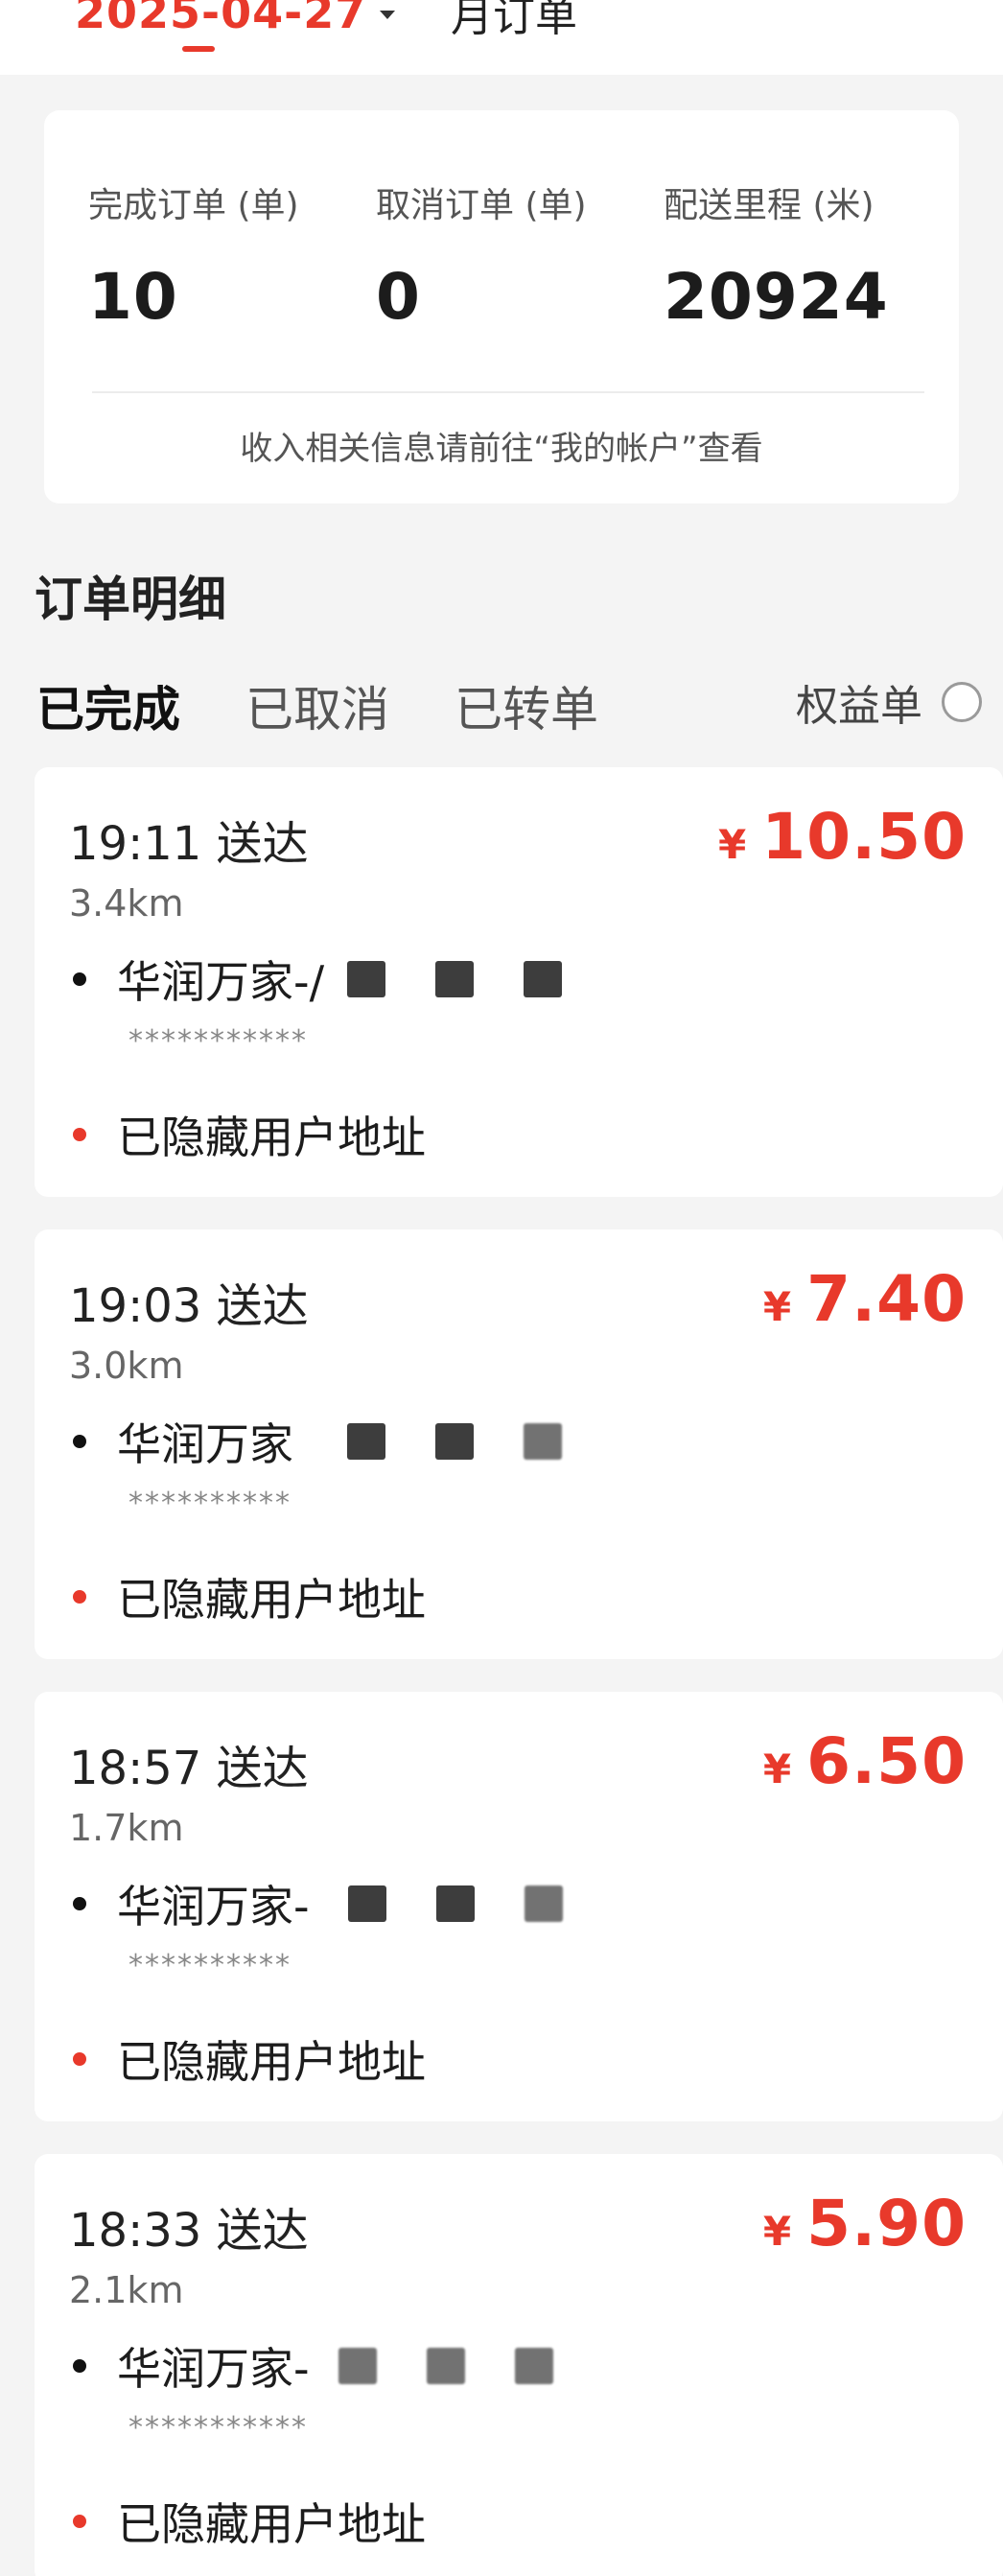  Describe the element at coordinates (221, 982) in the screenshot. I see `pickup-name: 华润万家-/` at that location.